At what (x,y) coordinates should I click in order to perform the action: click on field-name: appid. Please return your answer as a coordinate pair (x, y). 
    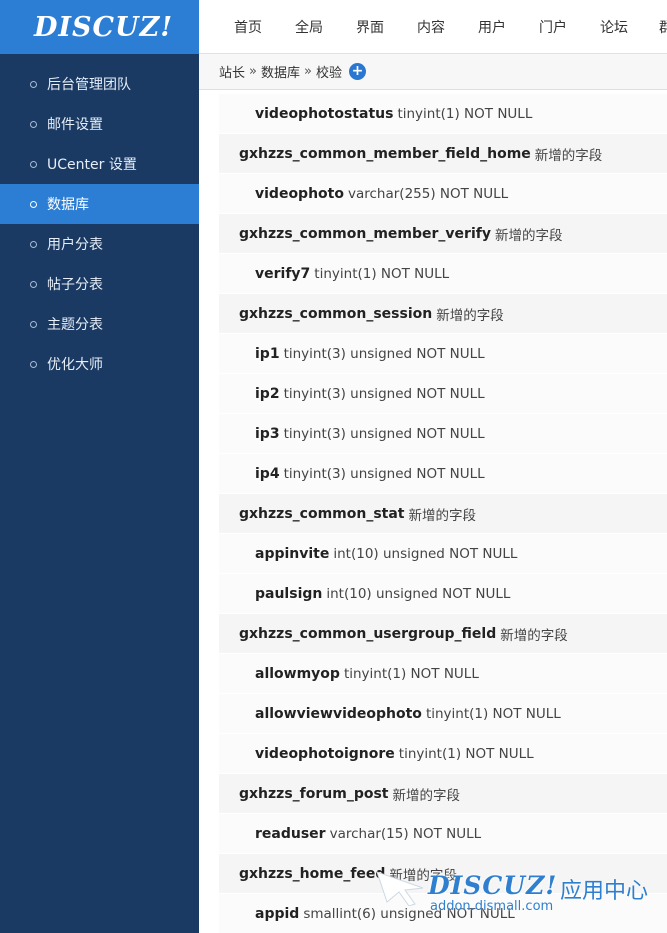
    Looking at the image, I should click on (277, 913).